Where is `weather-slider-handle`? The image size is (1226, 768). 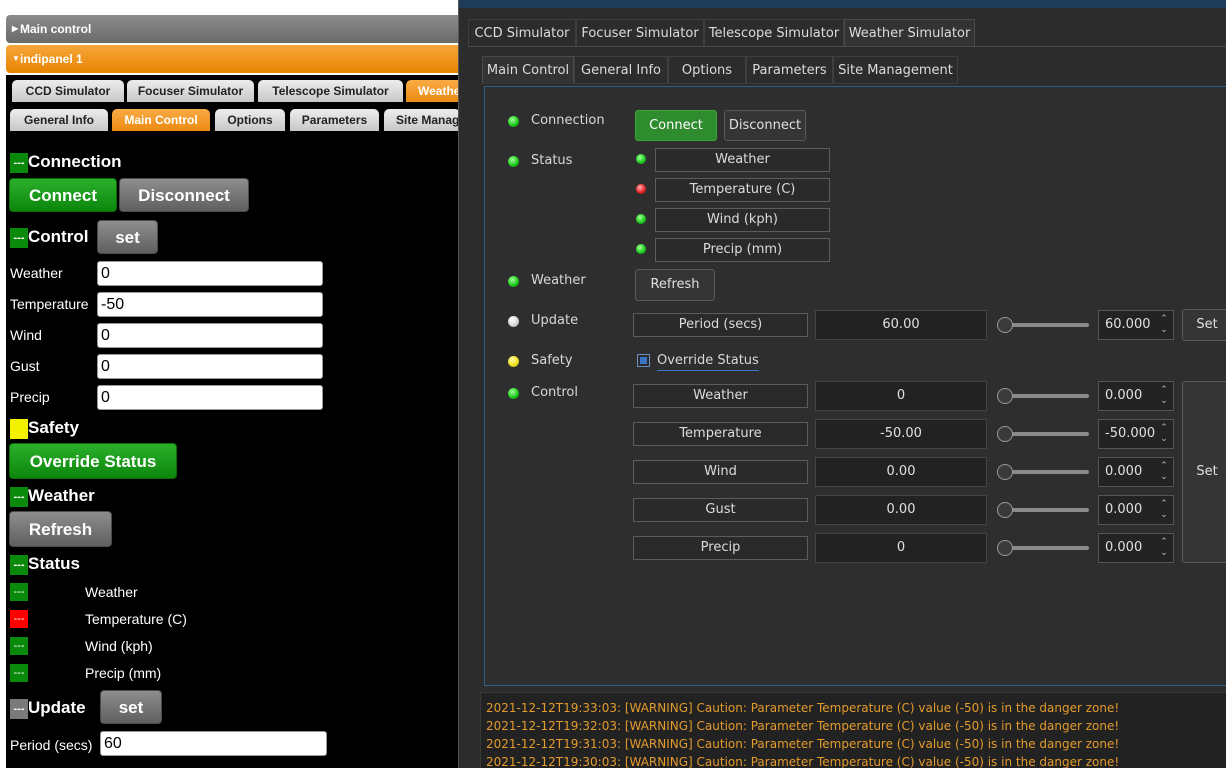 weather-slider-handle is located at coordinates (1005, 396).